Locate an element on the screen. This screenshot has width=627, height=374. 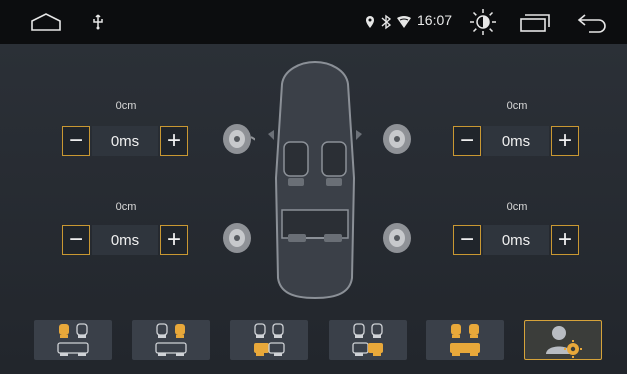
rear-right-delay-control: − 0ms + is located at coordinates (516, 241).